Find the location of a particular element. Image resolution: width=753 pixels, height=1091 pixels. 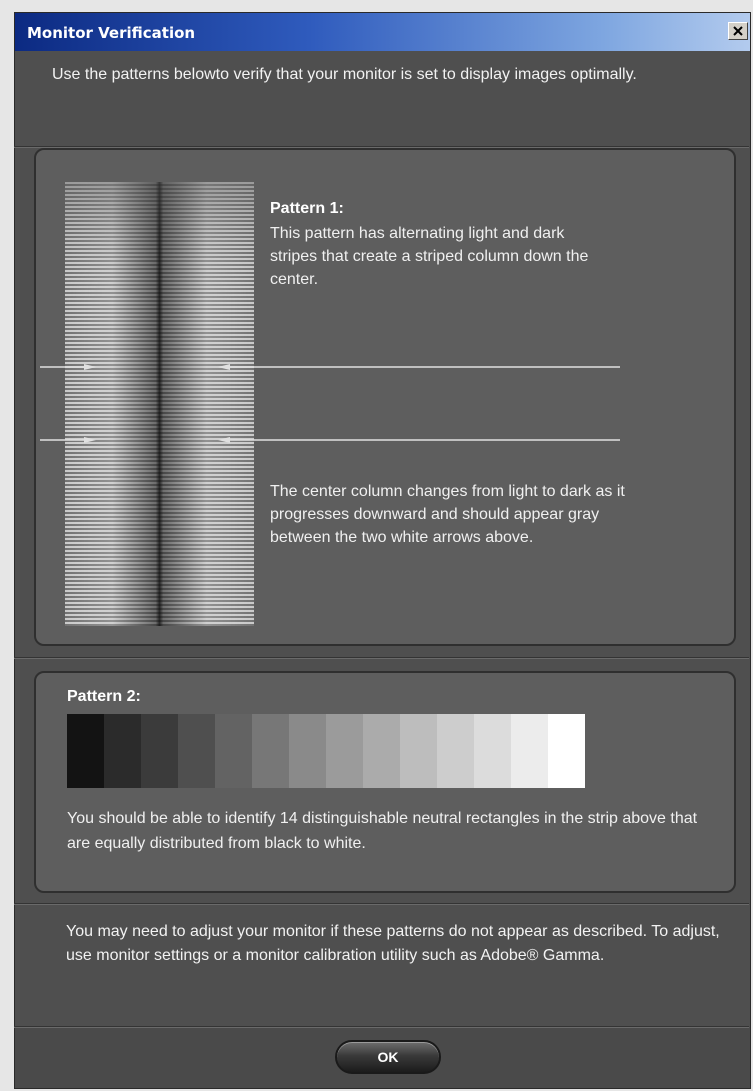

dialog-title: Monitor Verification is located at coordinates (111, 33).